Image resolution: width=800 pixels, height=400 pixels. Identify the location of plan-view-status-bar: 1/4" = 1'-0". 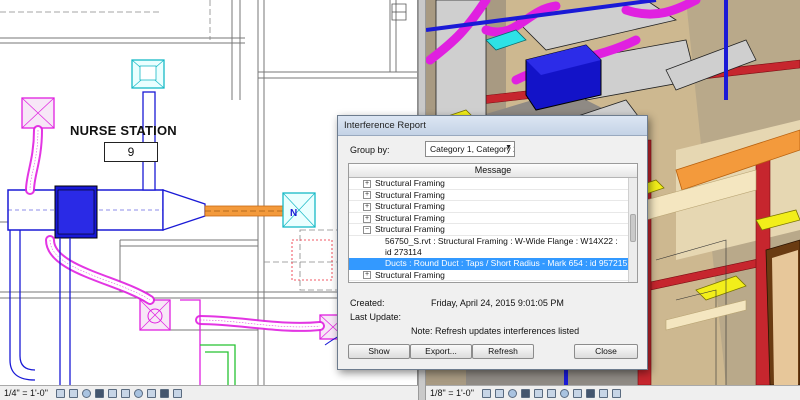
(209, 392).